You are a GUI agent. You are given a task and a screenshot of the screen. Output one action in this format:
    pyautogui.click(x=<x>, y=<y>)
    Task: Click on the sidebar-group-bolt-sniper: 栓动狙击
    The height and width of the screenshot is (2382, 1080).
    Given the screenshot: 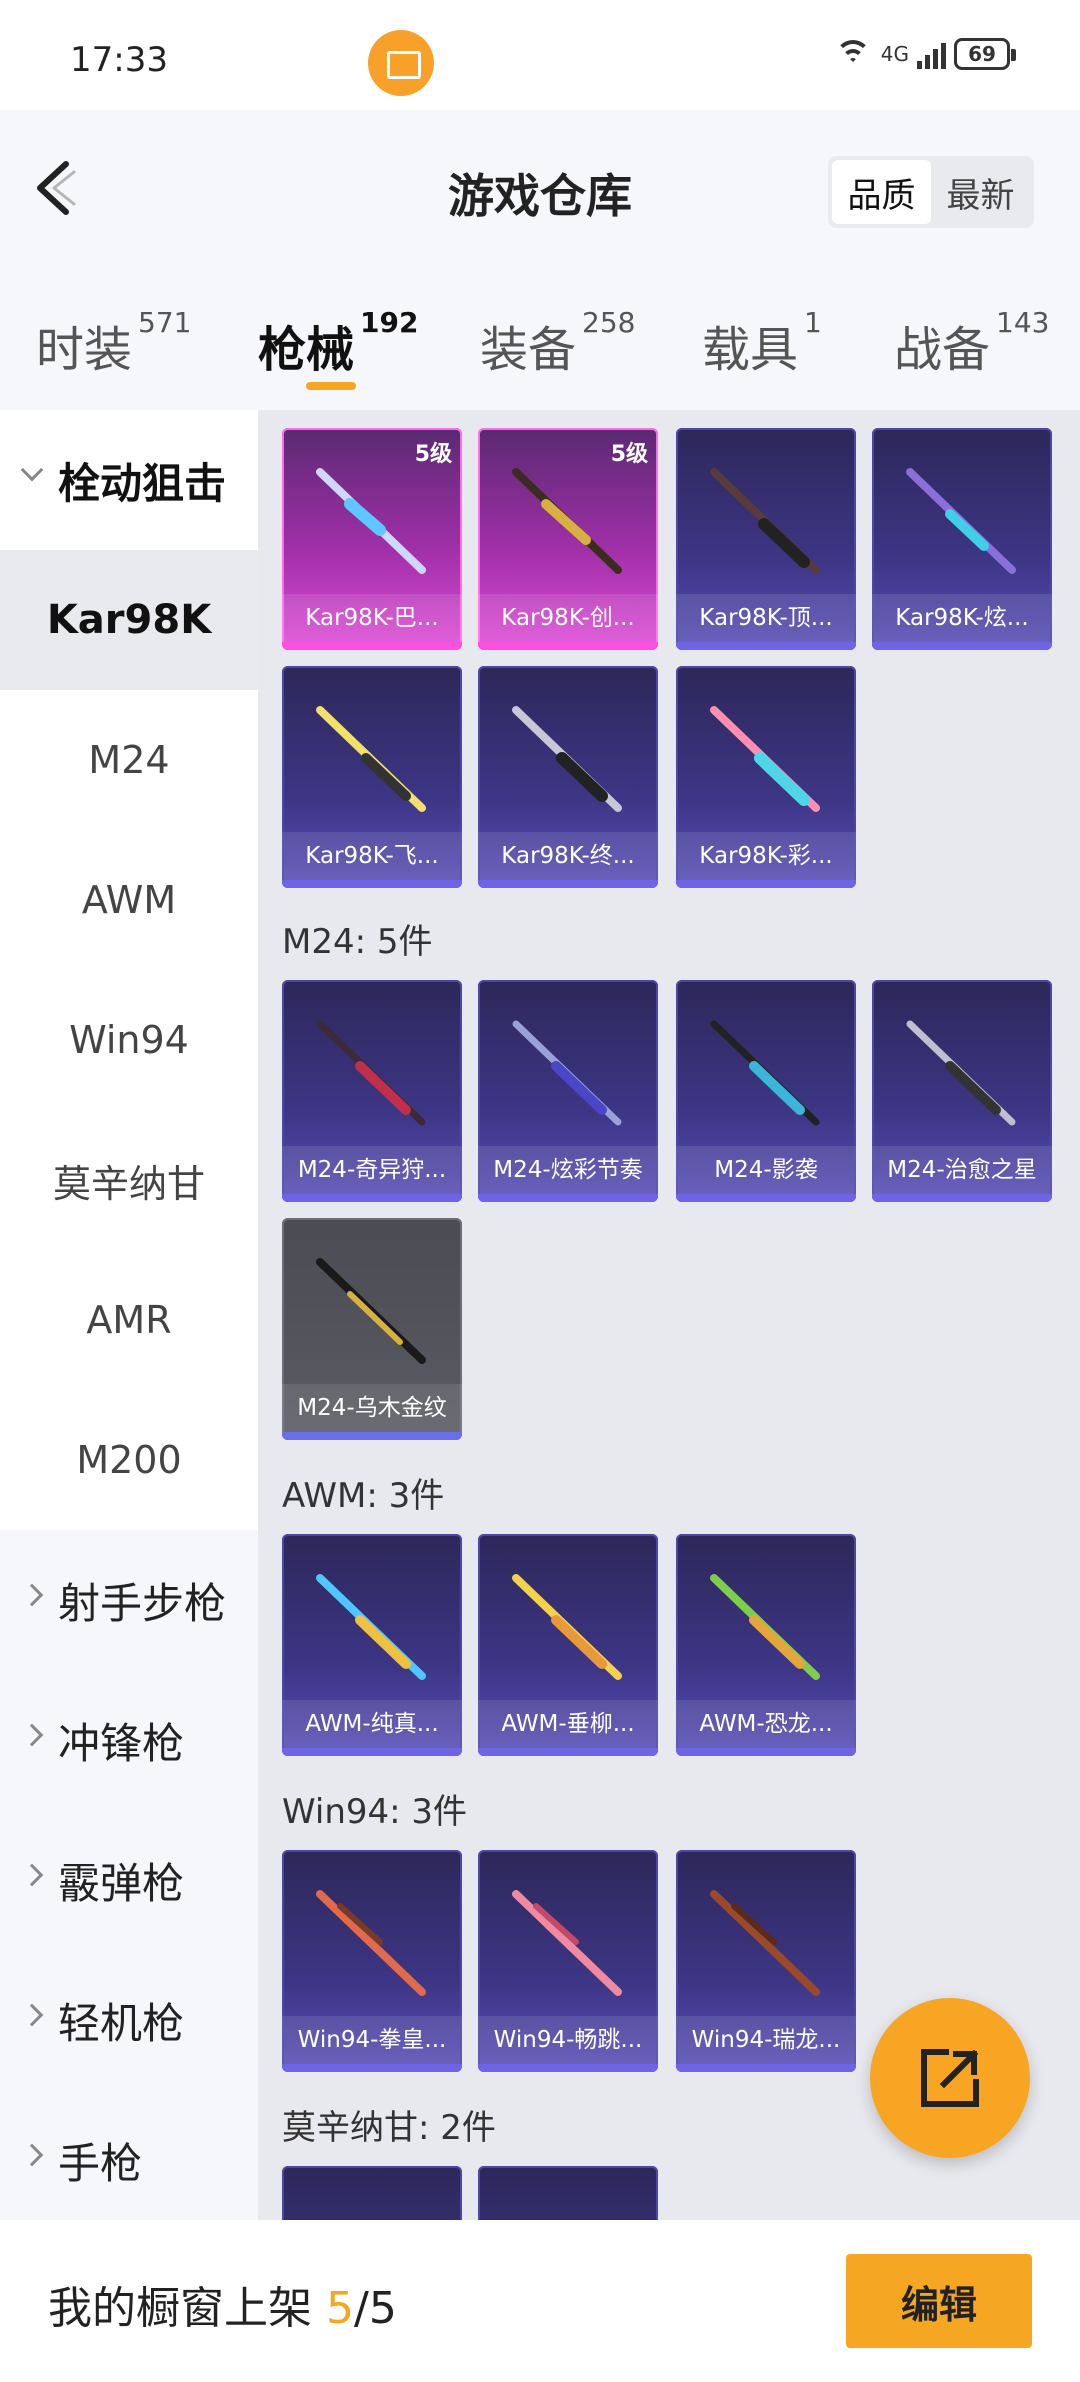 What is the action you would take?
    pyautogui.click(x=129, y=480)
    